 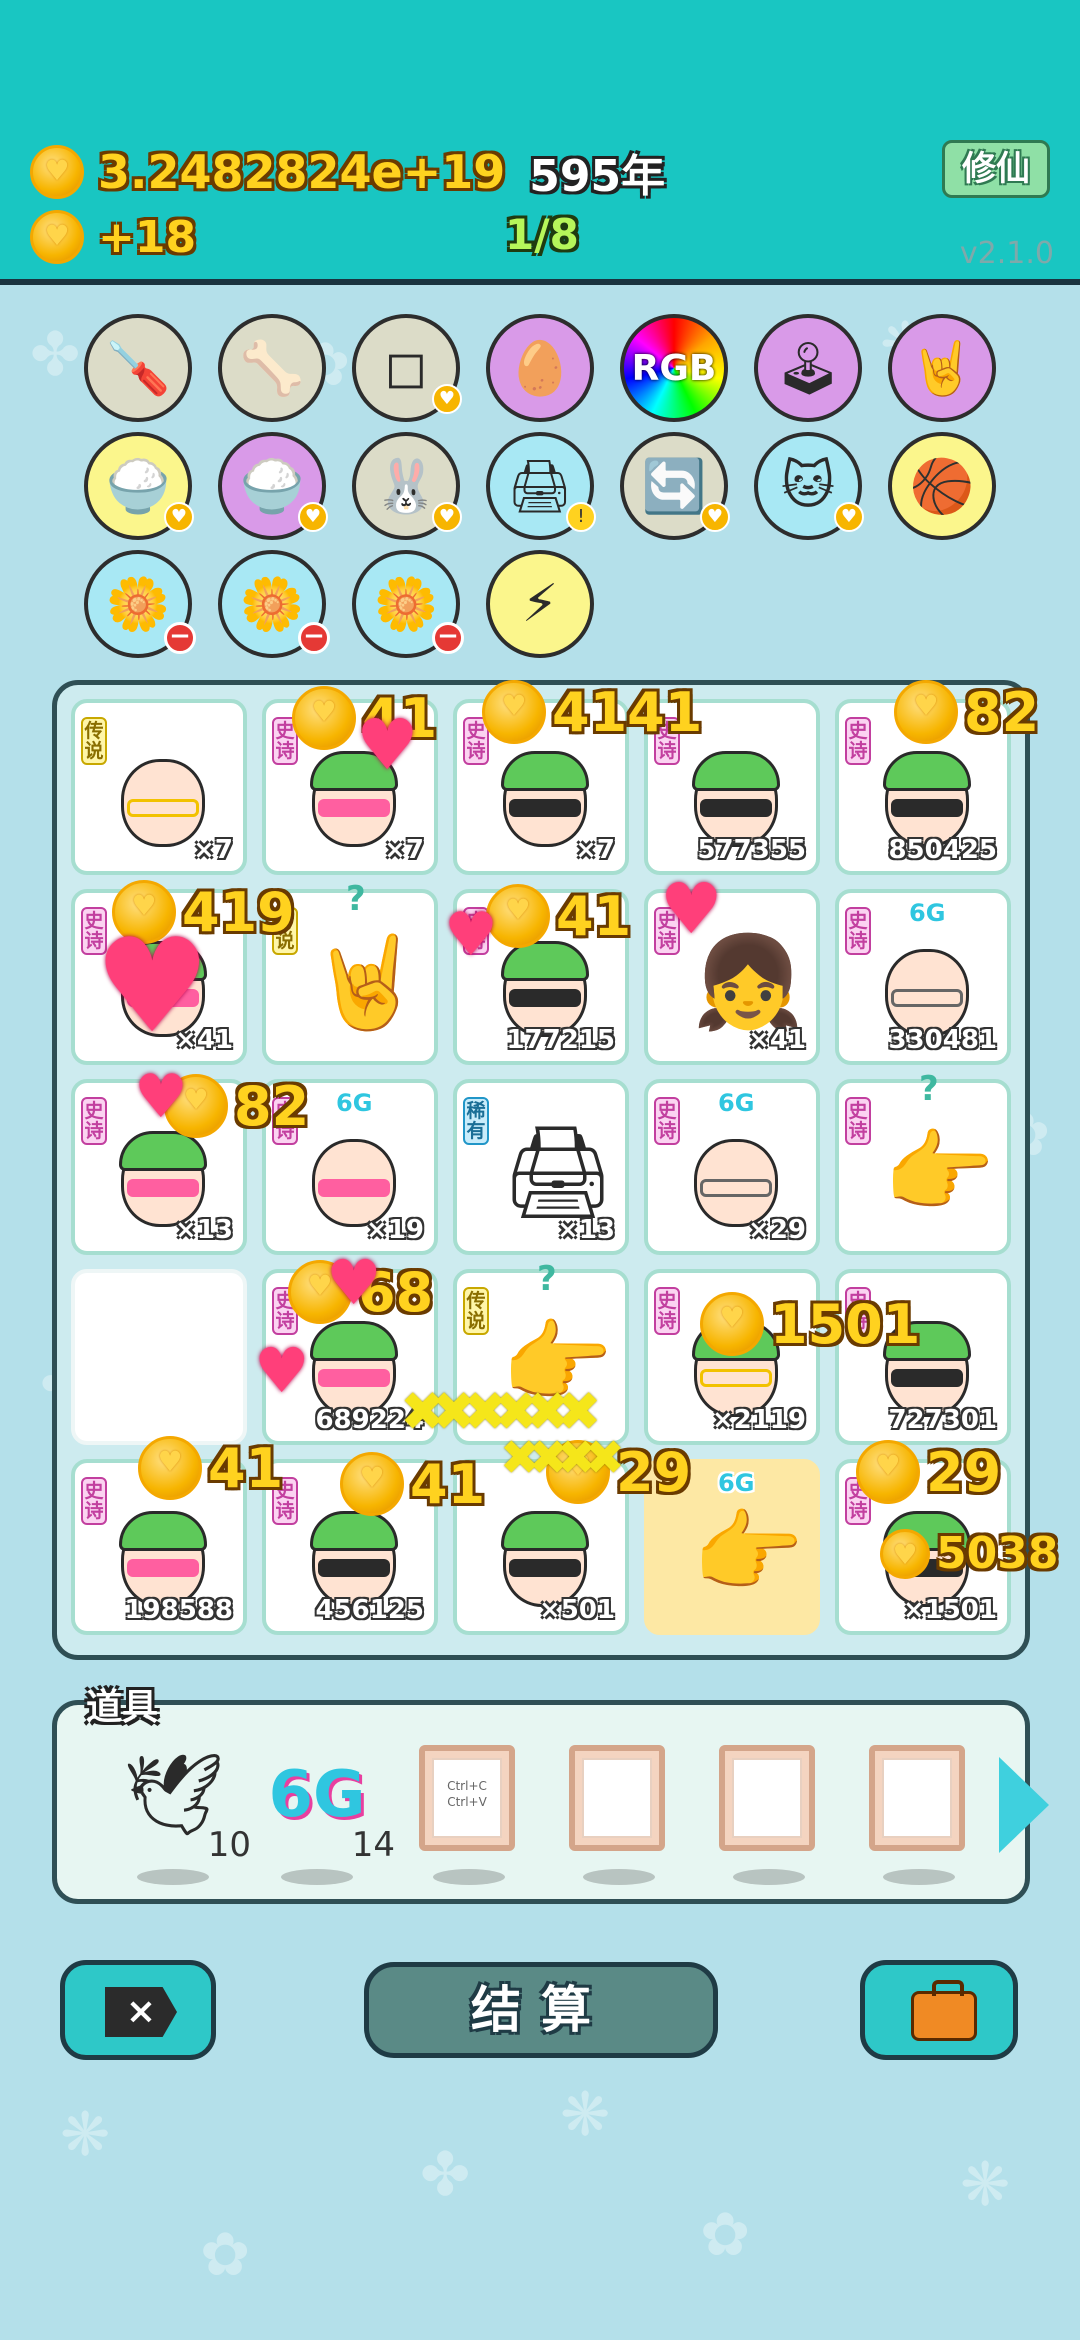 What do you see at coordinates (541, 486) in the screenshot?
I see `printer-icon: 🖨!` at bounding box center [541, 486].